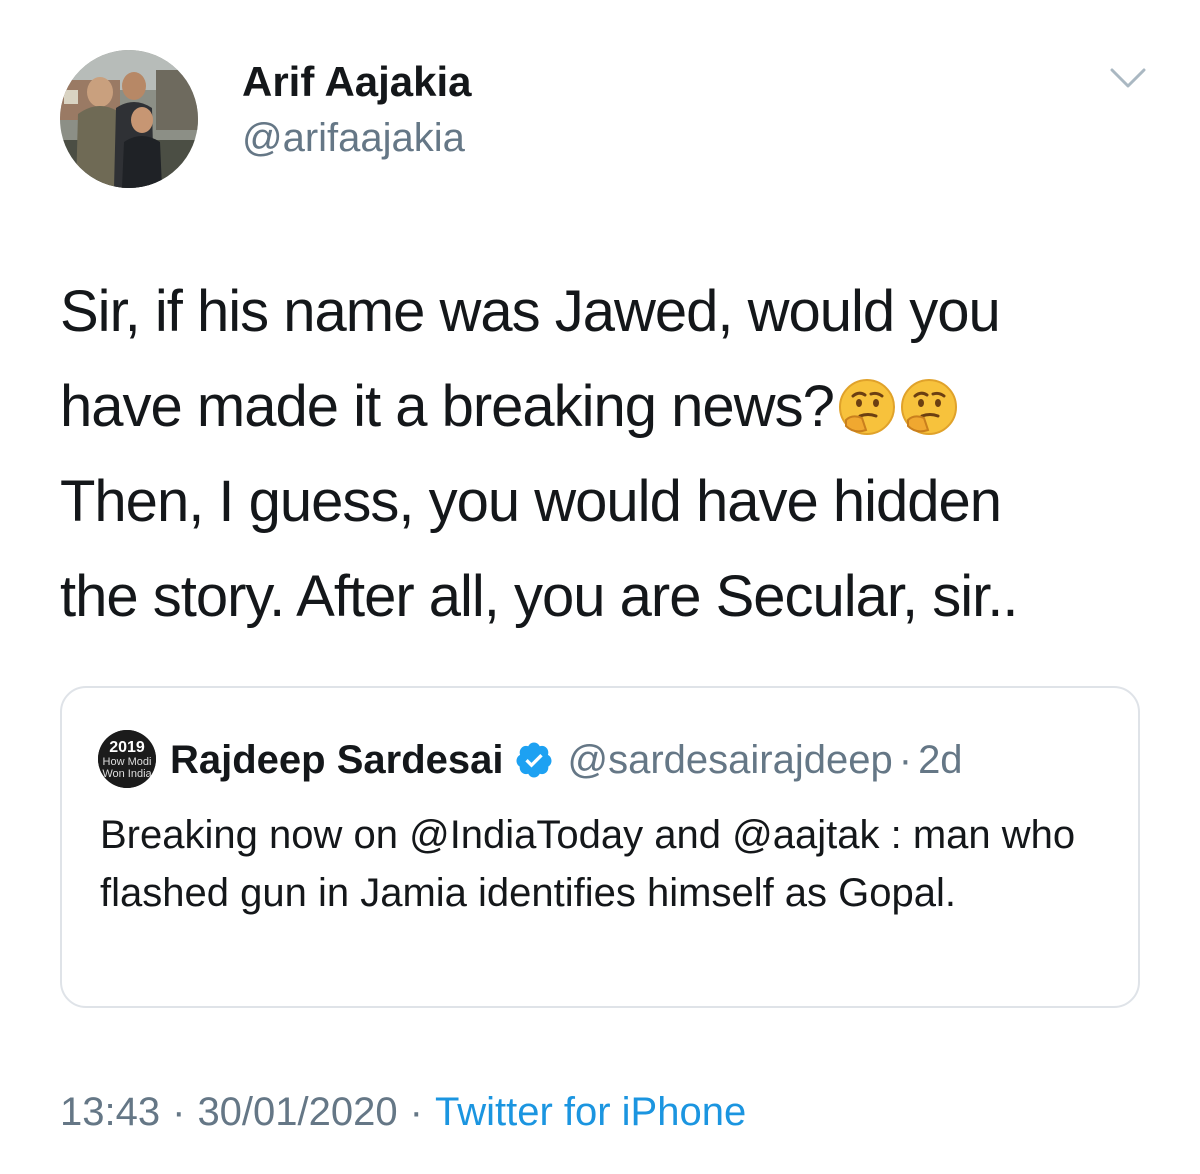 The width and height of the screenshot is (1200, 1174). What do you see at coordinates (127, 774) in the screenshot?
I see `avatar-caption-text: Won India` at bounding box center [127, 774].